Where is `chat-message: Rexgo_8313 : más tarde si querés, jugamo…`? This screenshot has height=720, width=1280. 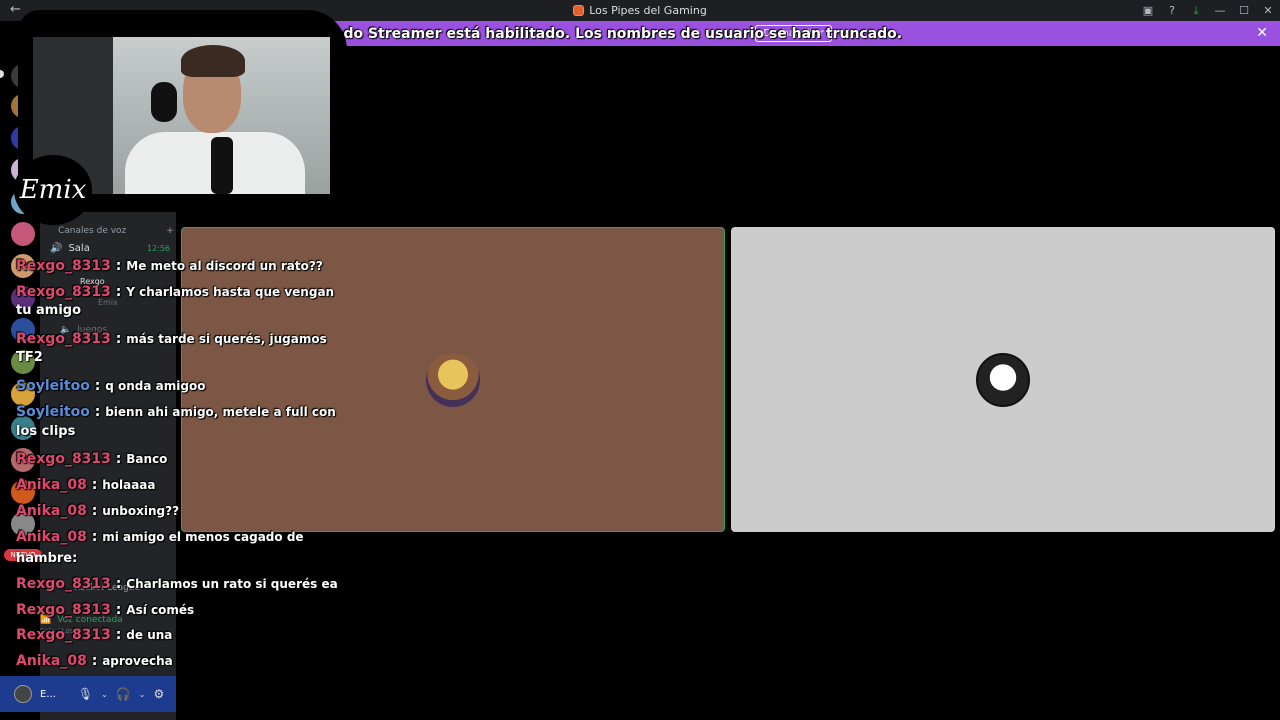
chat-message: Rexgo_8313 : más tarde si querés, jugamo… is located at coordinates (171, 339).